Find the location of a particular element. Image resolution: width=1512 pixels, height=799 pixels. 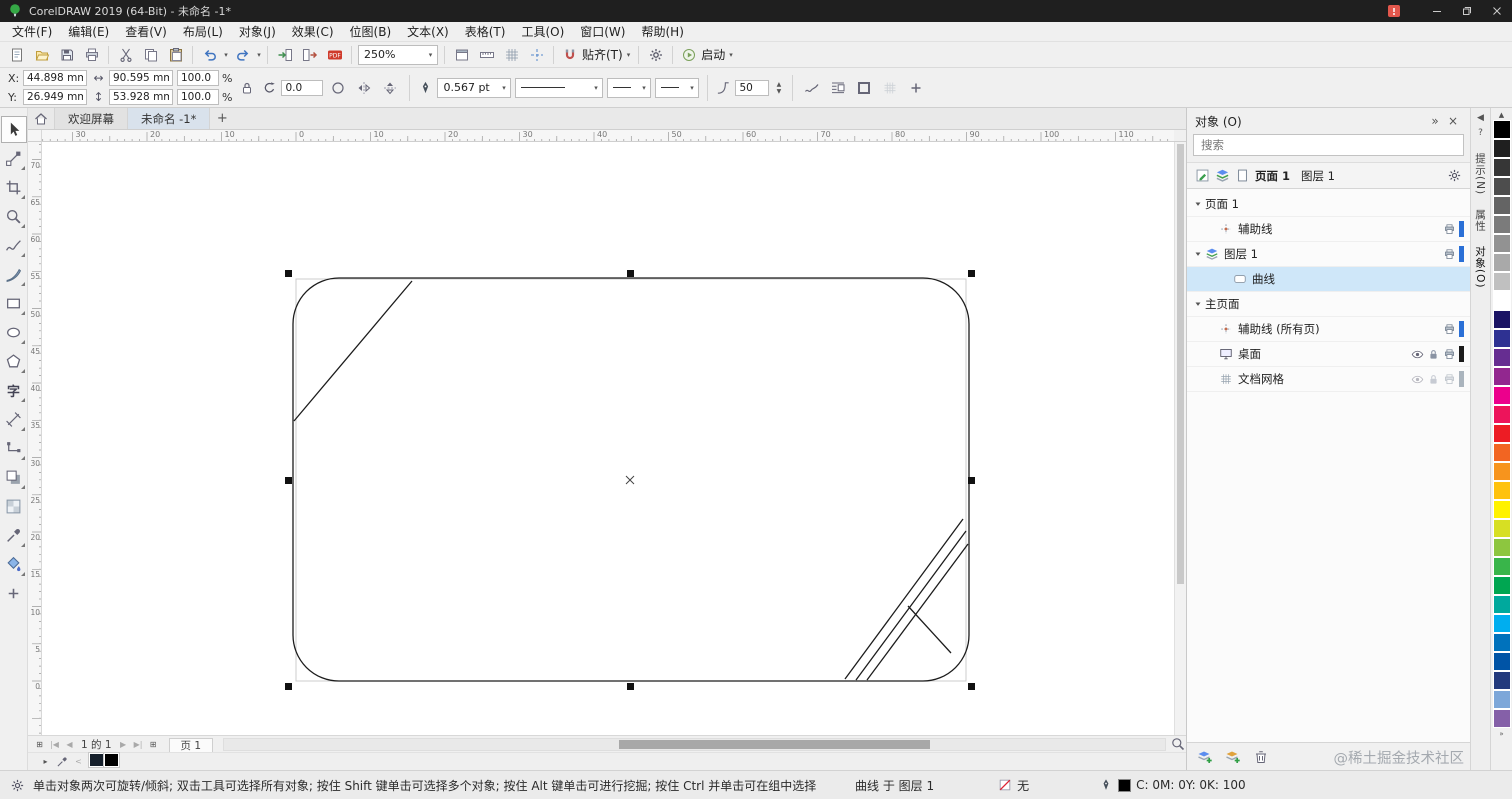

redo-button is located at coordinates (242, 55).